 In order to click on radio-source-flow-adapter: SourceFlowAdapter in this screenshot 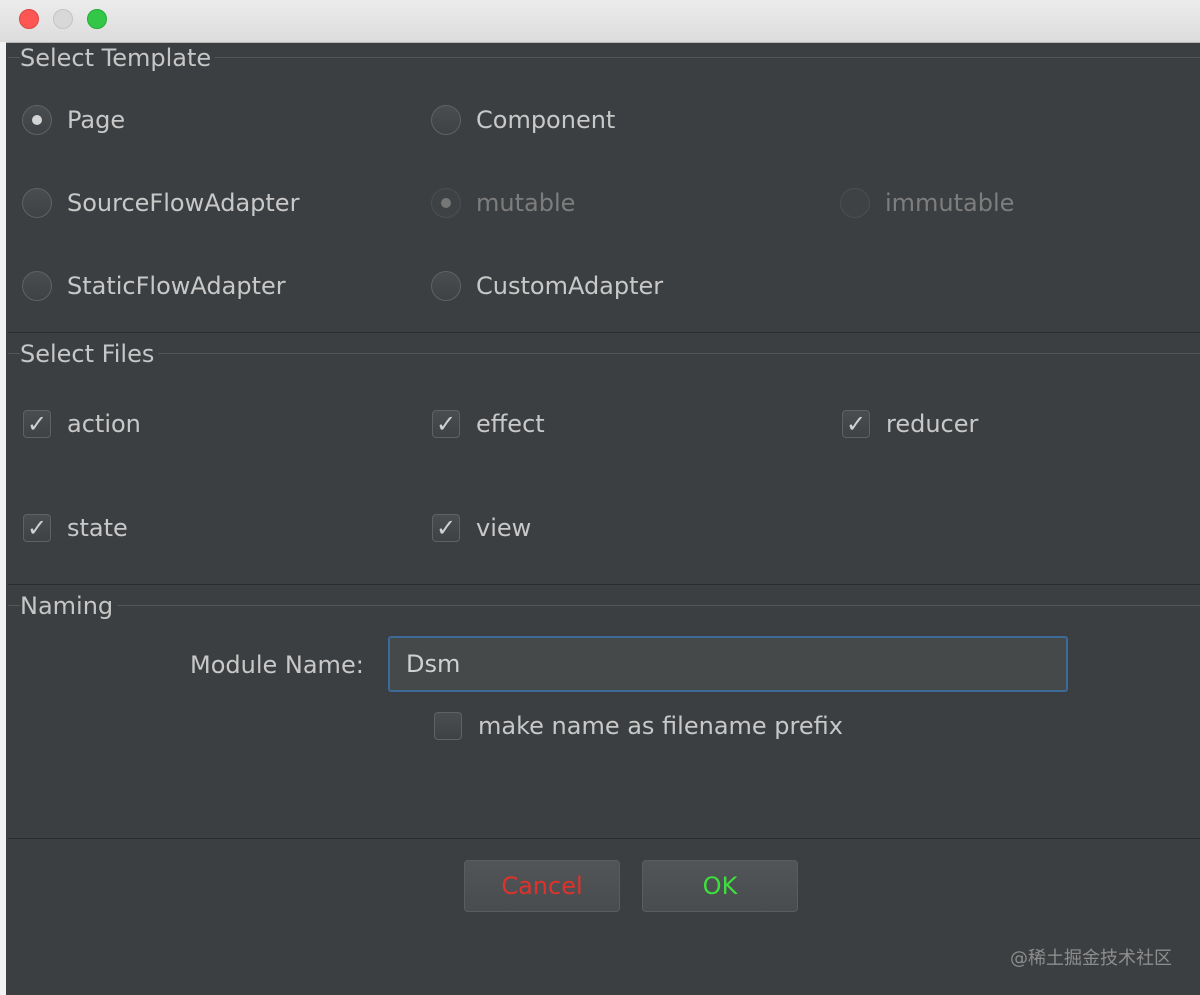, I will do `click(160, 203)`.